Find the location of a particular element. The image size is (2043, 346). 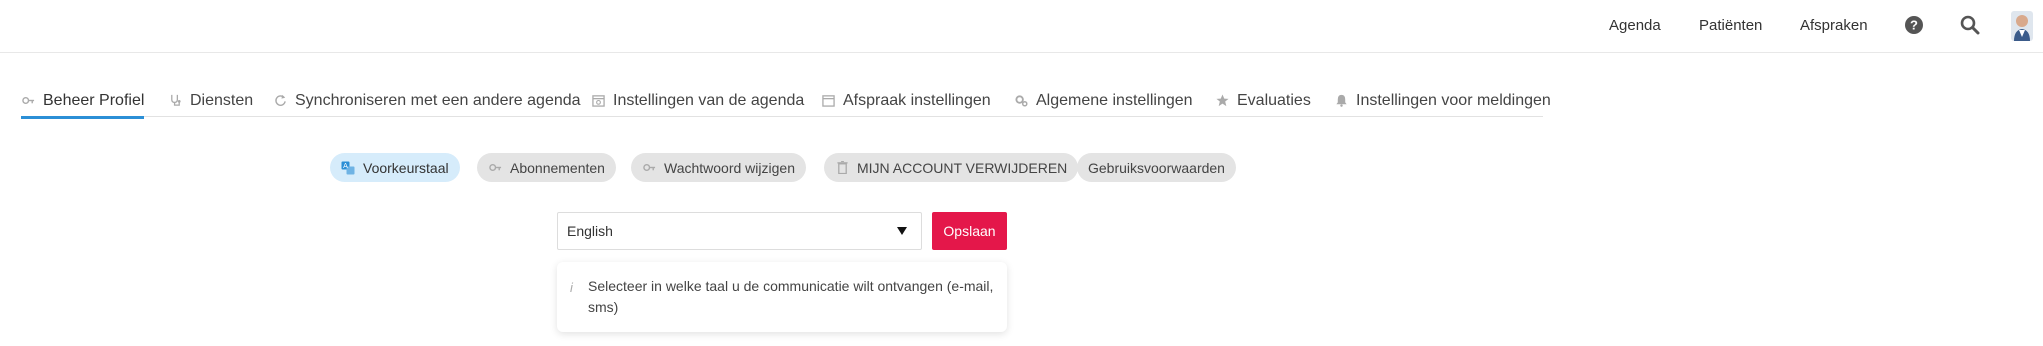

tab-label: Instellingen voor meldingen is located at coordinates (1453, 100).